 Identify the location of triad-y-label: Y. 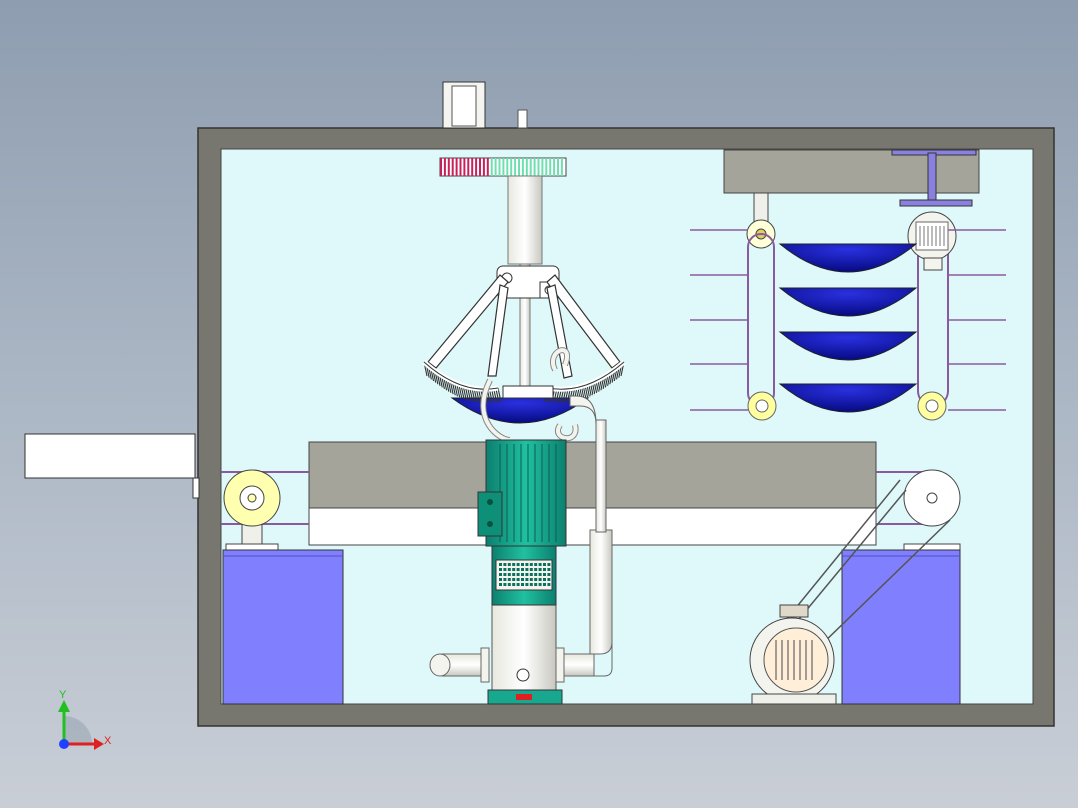
(63, 695).